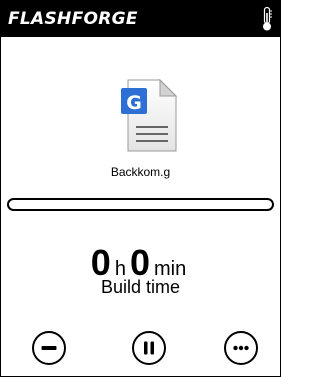 The height and width of the screenshot is (377, 320). Describe the element at coordinates (140, 204) in the screenshot. I see `print-progress-bar` at that location.